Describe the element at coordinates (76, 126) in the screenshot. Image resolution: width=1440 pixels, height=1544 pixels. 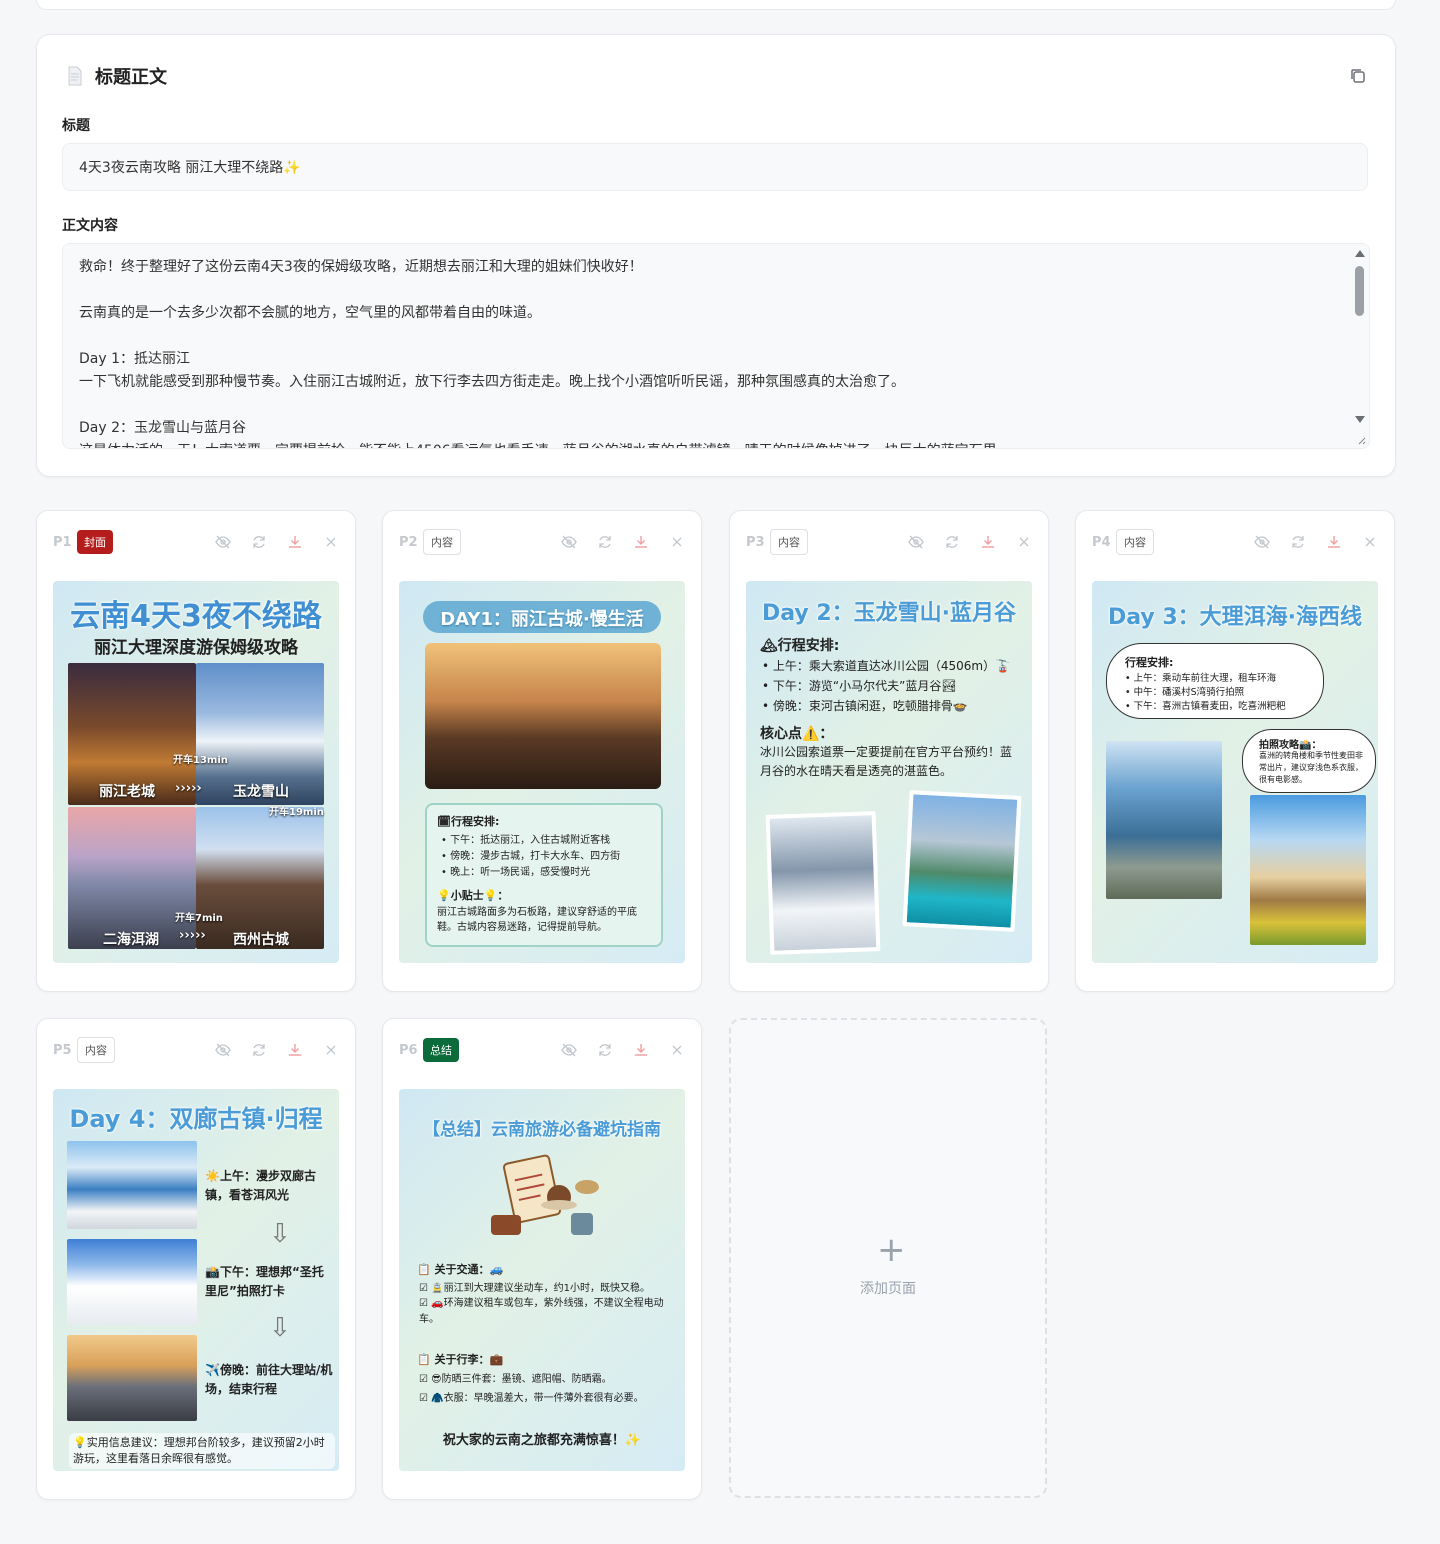
I see `title-label: 标题` at that location.